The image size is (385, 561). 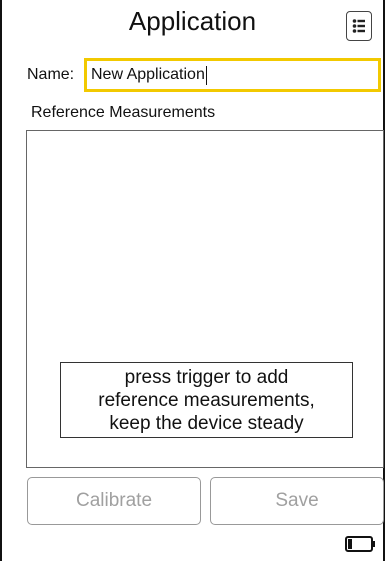 What do you see at coordinates (1, 280) in the screenshot?
I see `screen-edge-left` at bounding box center [1, 280].